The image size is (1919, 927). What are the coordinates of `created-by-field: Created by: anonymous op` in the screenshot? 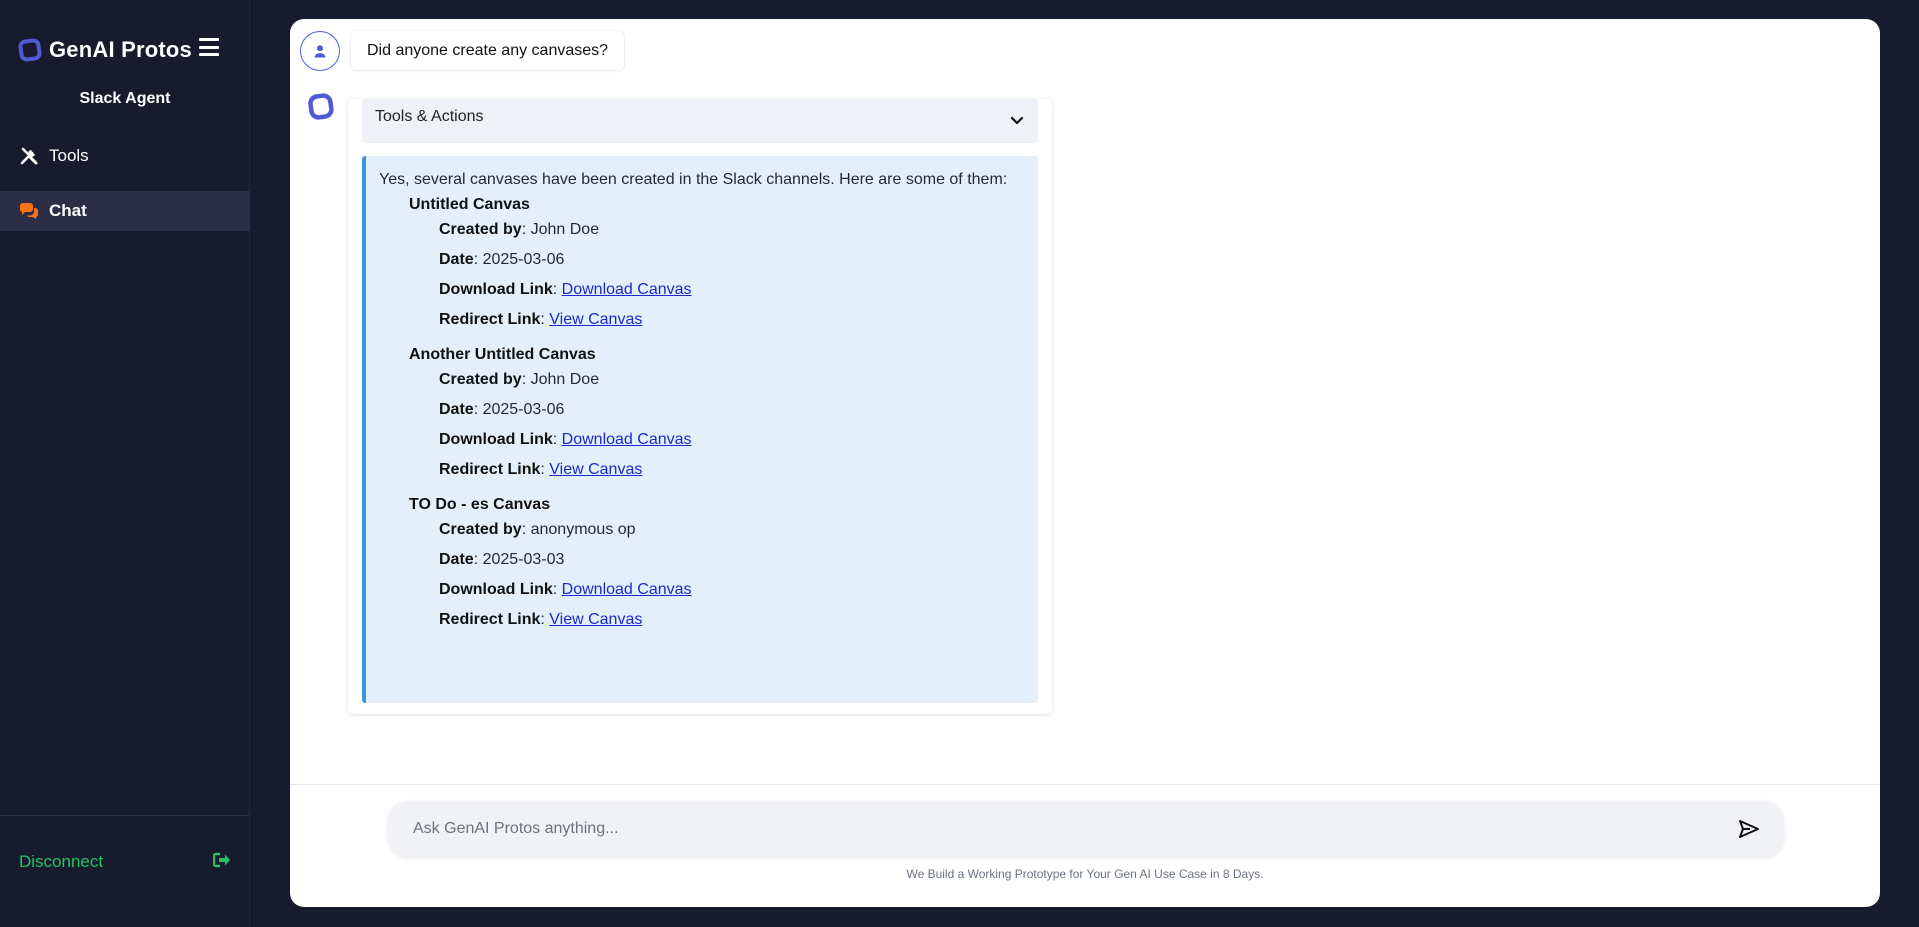 It's located at (537, 529).